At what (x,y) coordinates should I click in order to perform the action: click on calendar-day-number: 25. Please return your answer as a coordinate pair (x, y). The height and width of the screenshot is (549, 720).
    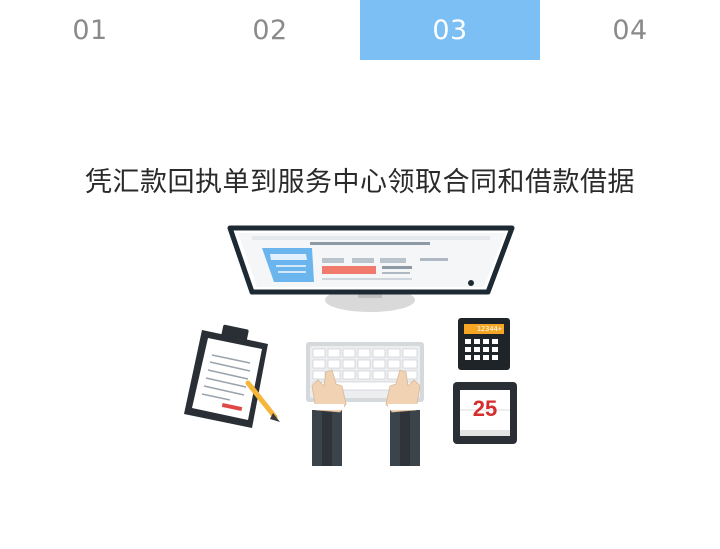
    Looking at the image, I should click on (485, 408).